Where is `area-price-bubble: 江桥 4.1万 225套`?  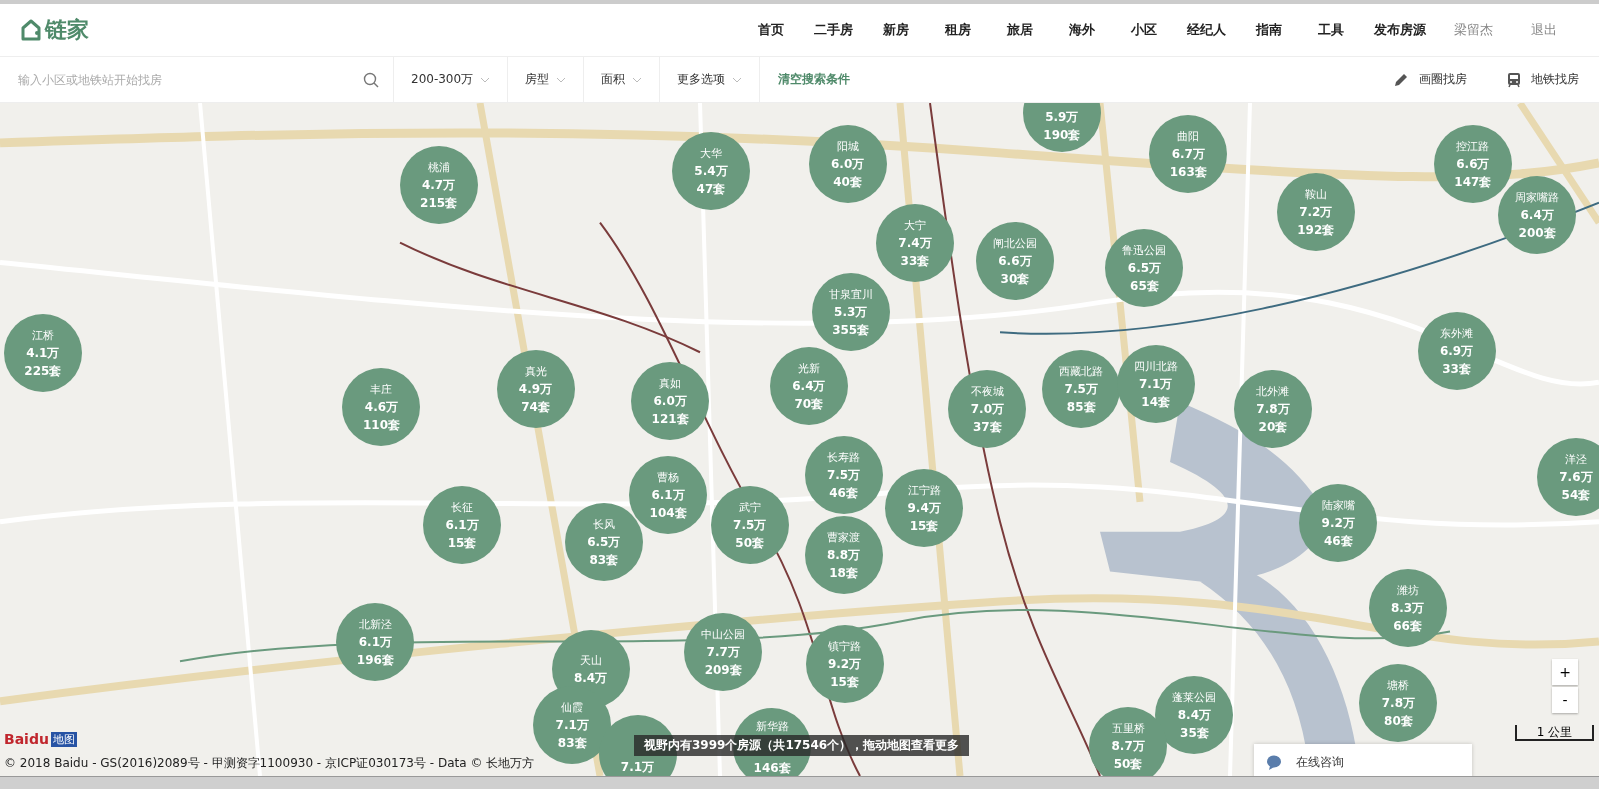 area-price-bubble: 江桥 4.1万 225套 is located at coordinates (42, 352).